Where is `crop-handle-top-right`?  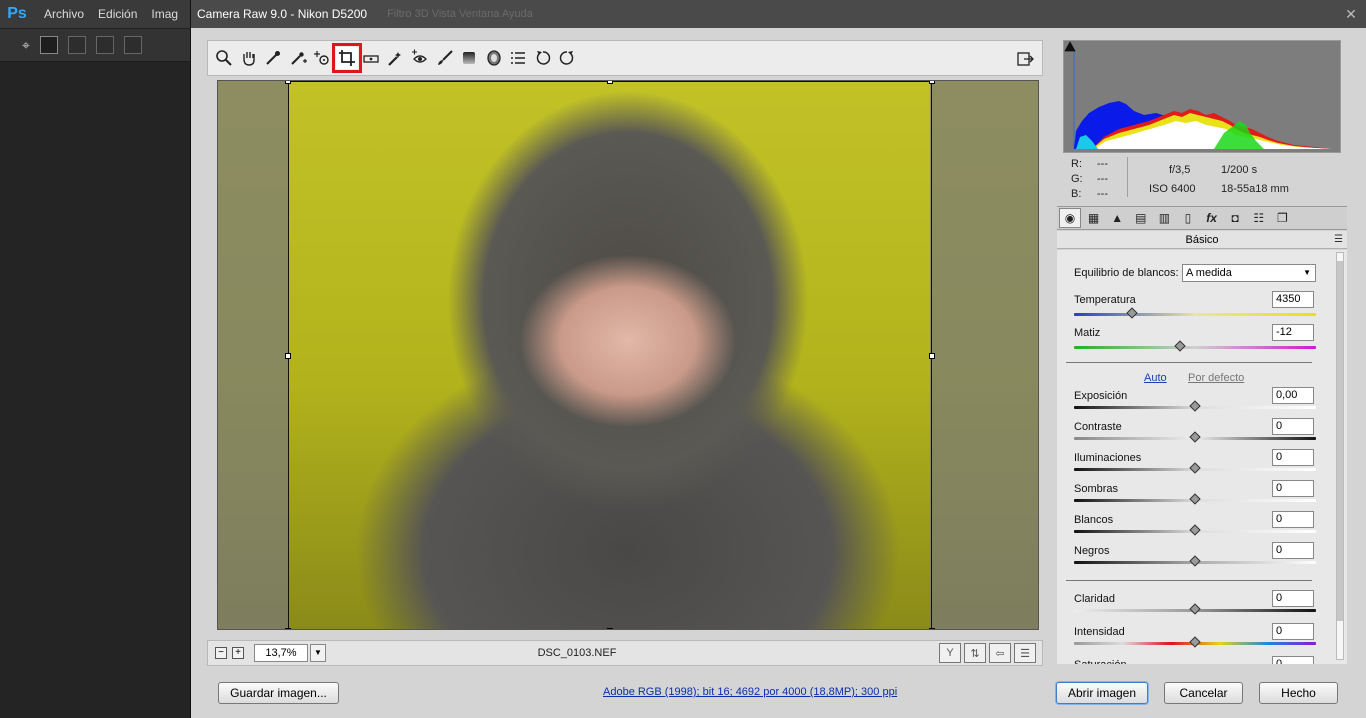 crop-handle-top-right is located at coordinates (932, 82).